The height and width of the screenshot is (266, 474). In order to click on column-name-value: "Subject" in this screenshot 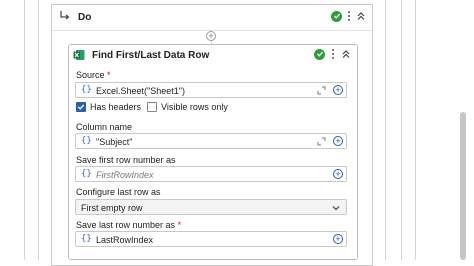, I will do `click(114, 142)`.